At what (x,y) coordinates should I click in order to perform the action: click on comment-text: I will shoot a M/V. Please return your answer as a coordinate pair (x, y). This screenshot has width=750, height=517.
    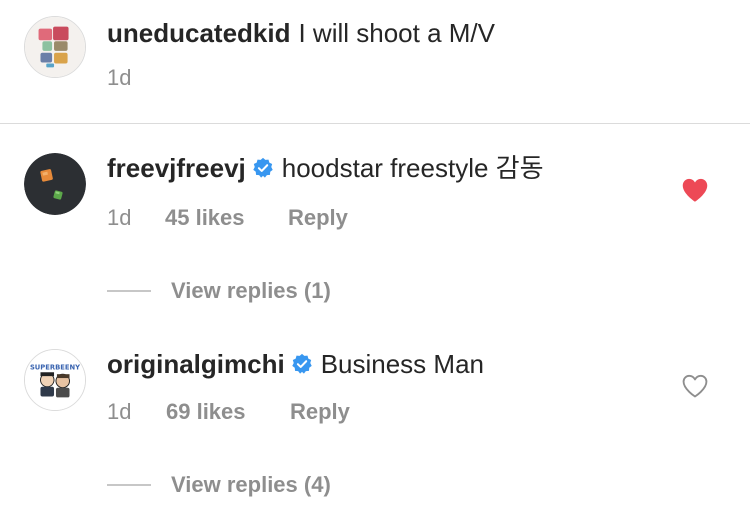
    Looking at the image, I should click on (396, 33).